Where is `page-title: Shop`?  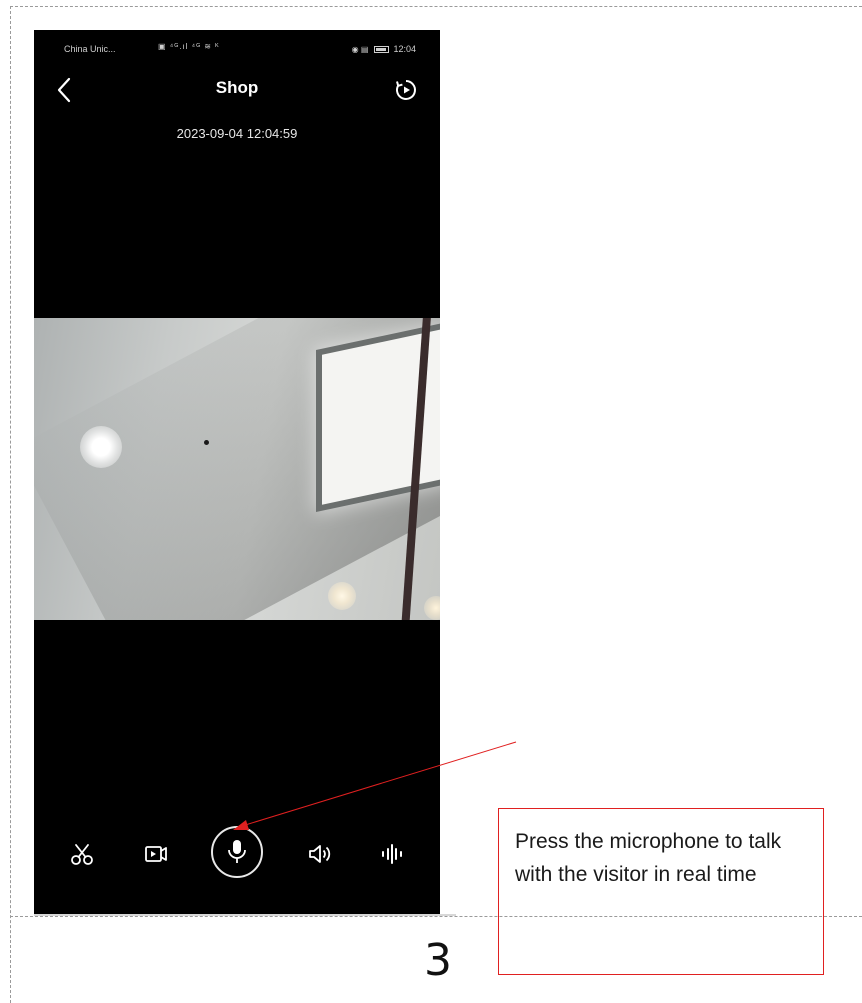
page-title: Shop is located at coordinates (237, 87).